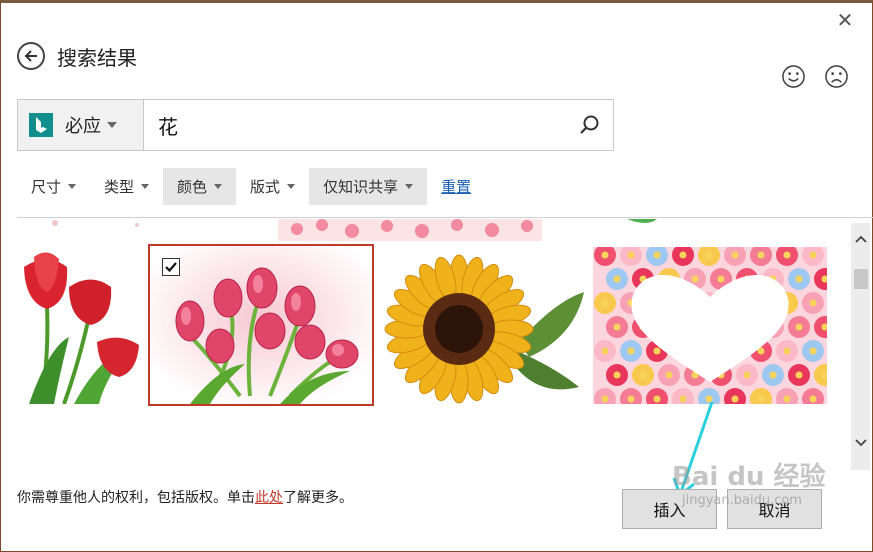 This screenshot has width=873, height=552. Describe the element at coordinates (97, 57) in the screenshot. I see `dialog-title: 搜索结果` at that location.